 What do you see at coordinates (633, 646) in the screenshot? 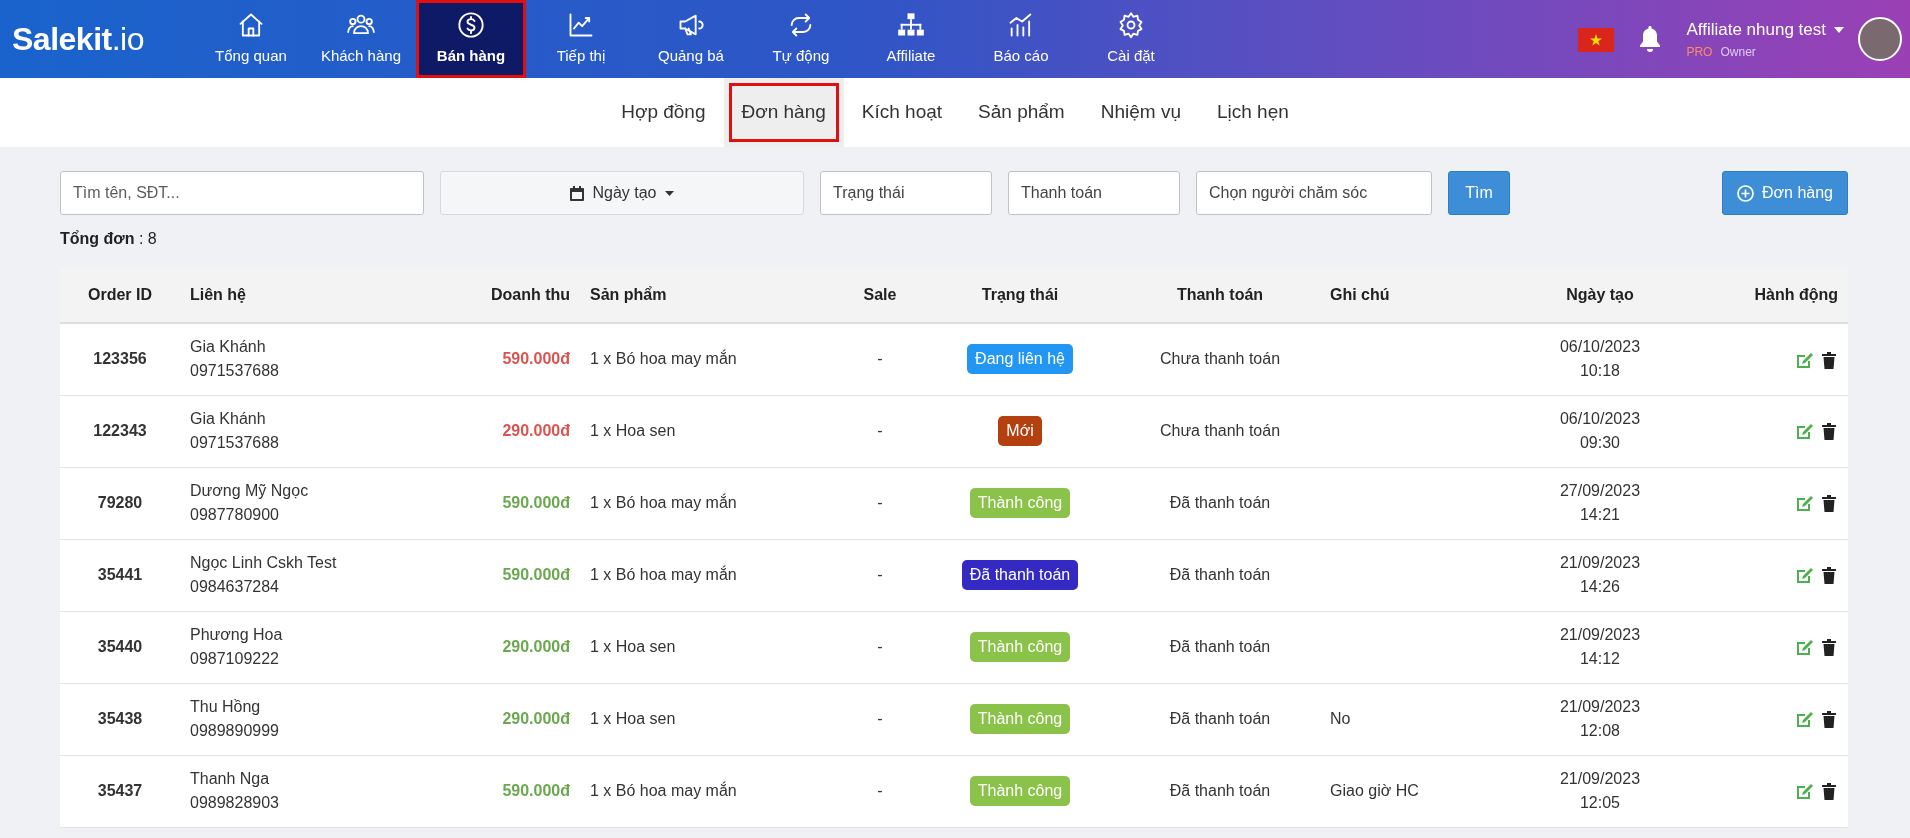
I see `product-text: 1 x Hoa sen` at bounding box center [633, 646].